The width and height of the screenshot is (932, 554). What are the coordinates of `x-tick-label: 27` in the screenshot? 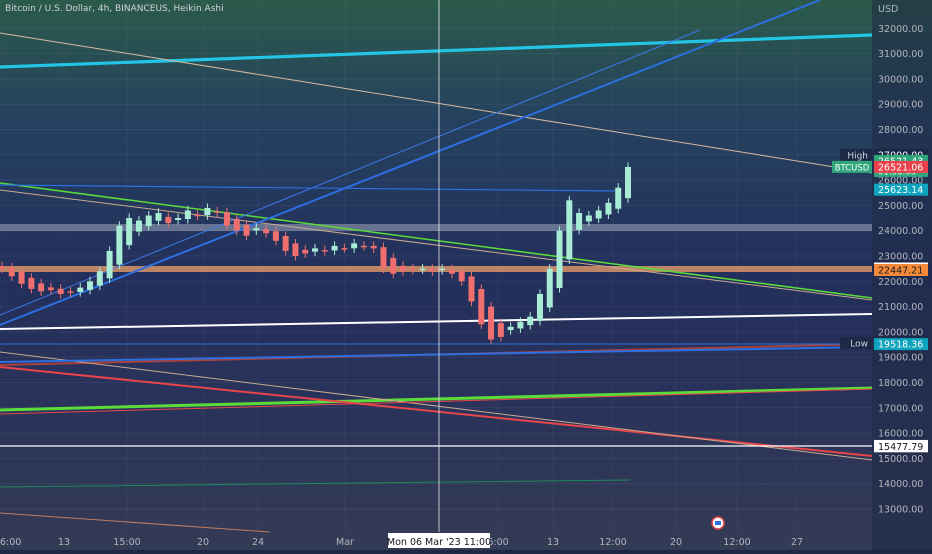 It's located at (797, 542).